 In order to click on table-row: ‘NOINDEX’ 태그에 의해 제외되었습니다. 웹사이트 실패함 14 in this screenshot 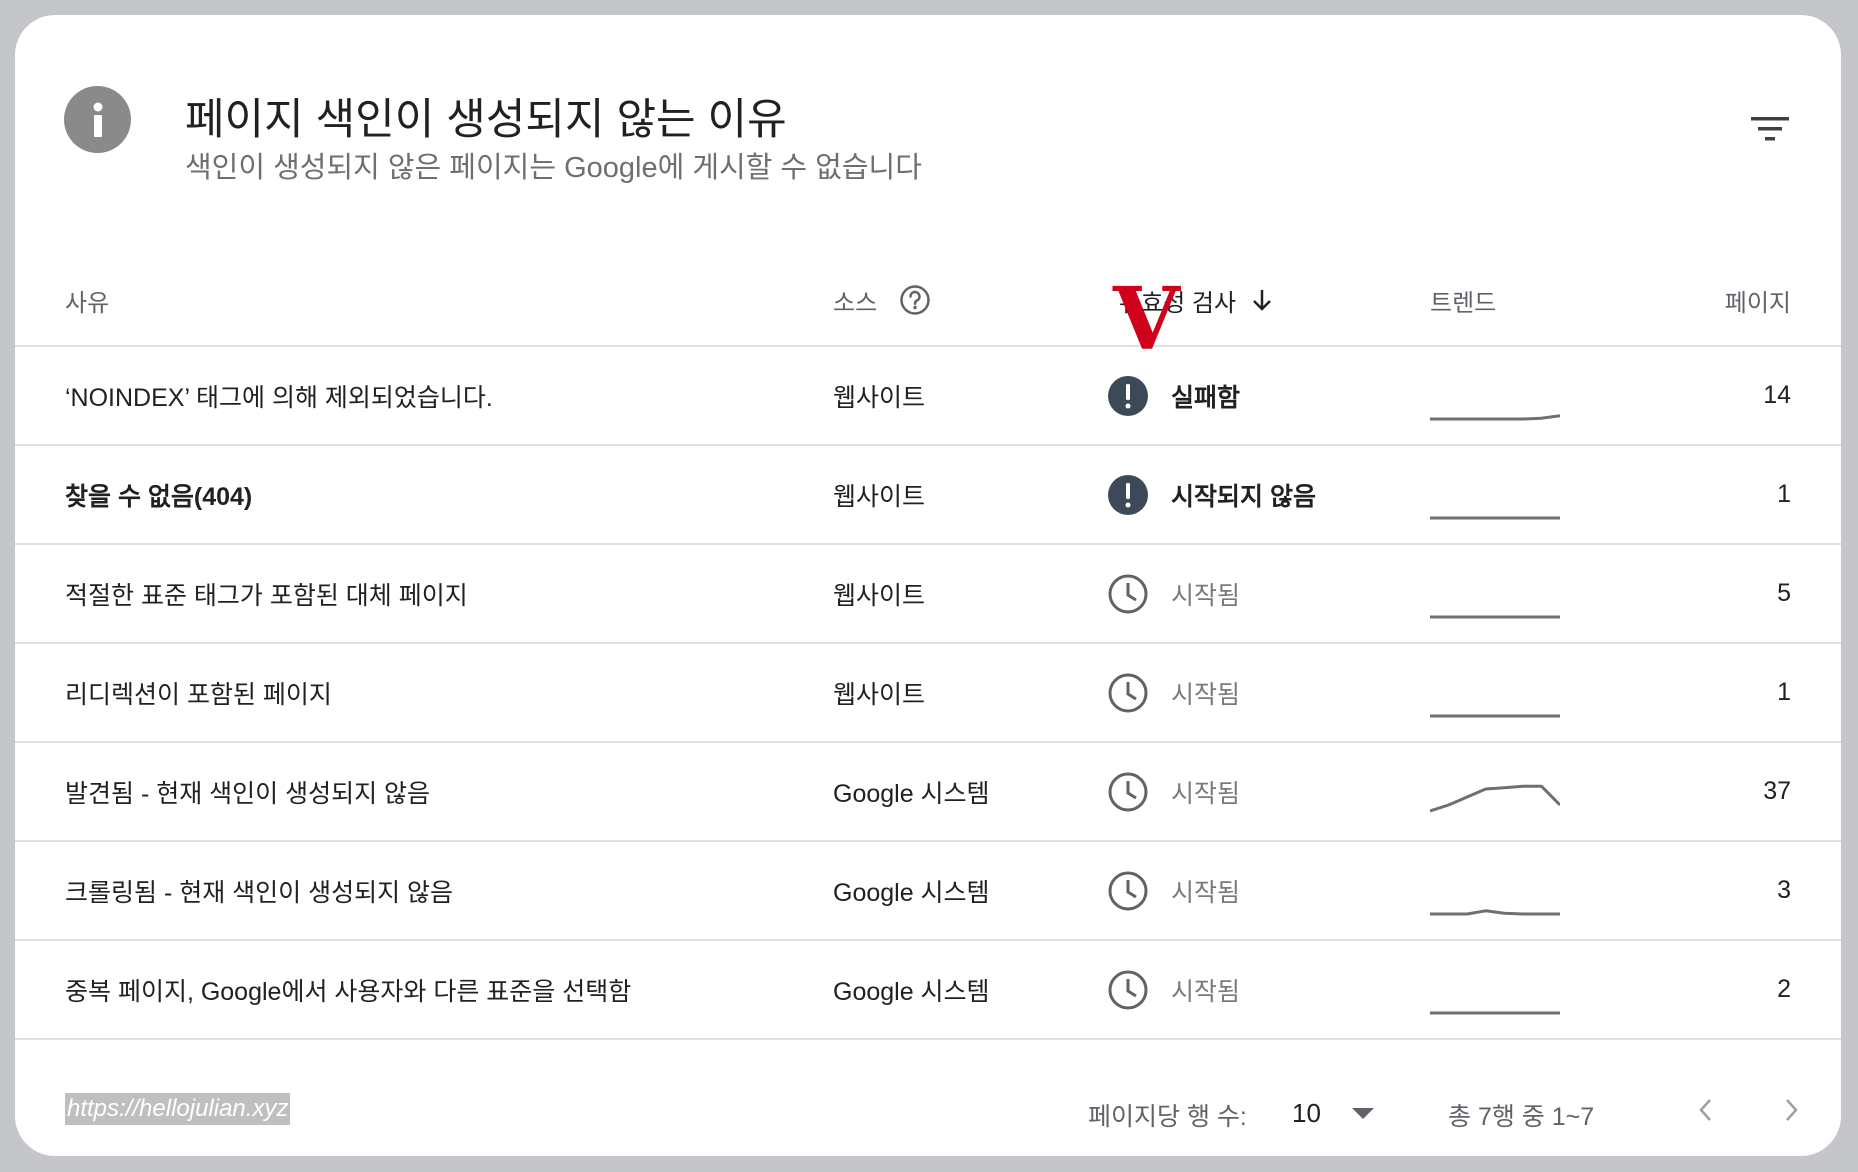, I will do `click(928, 396)`.